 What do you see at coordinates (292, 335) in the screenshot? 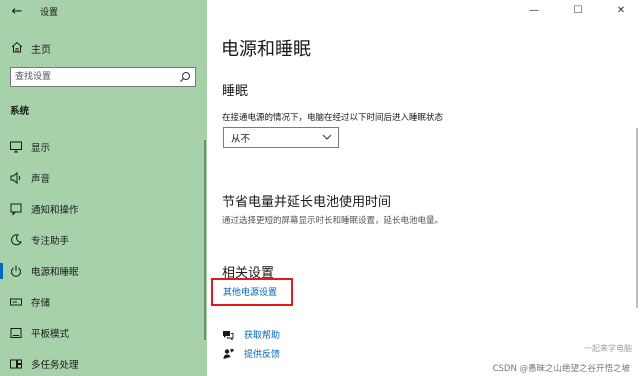
I see `get-help-link: 获取帮助` at bounding box center [292, 335].